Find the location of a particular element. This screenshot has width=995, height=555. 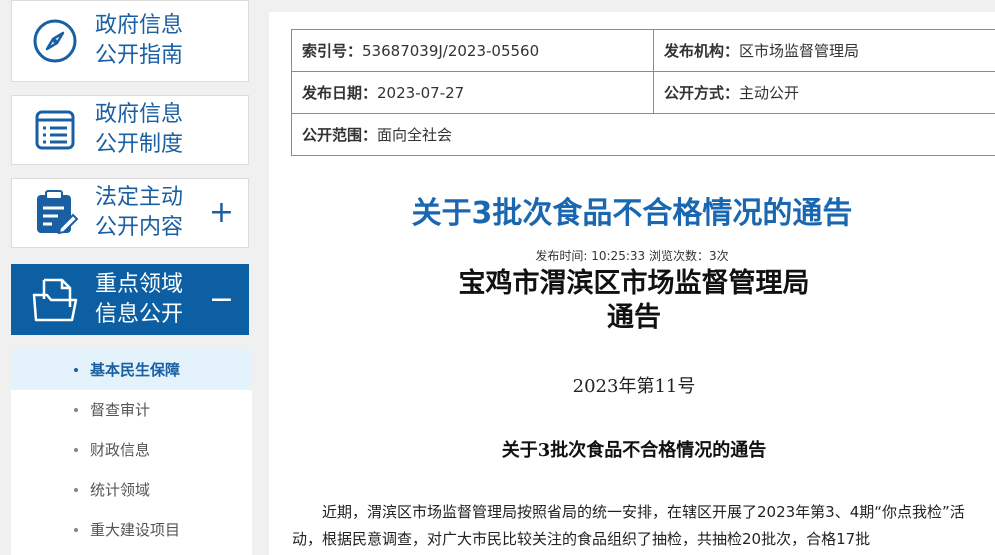

nav-guide-line1: 政府信息 is located at coordinates (139, 25).